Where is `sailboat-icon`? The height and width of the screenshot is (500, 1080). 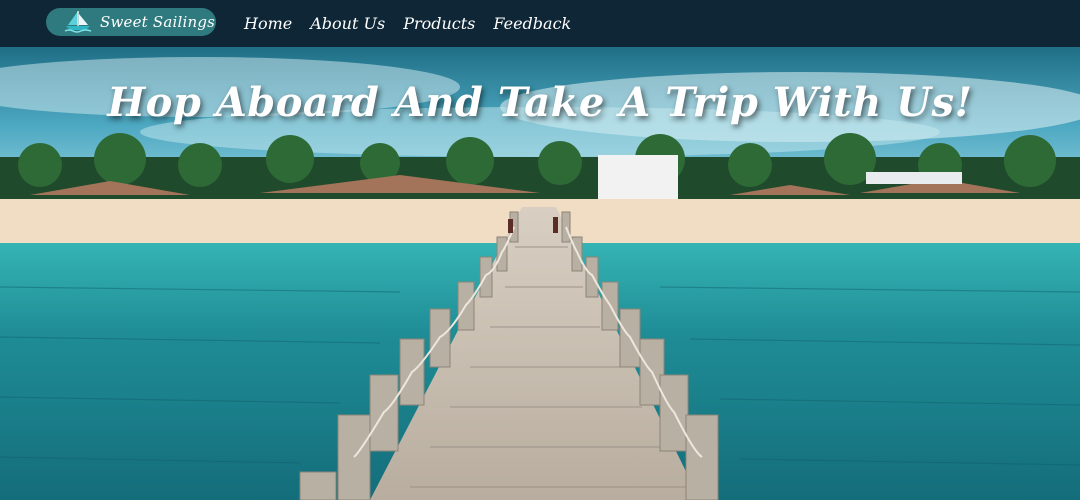
sailboat-icon is located at coordinates (78, 22).